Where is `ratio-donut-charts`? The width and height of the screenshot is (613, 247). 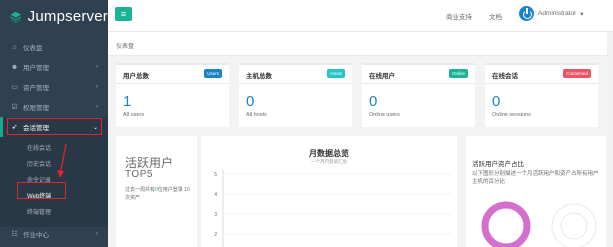
ratio-donut-charts is located at coordinates (539, 224).